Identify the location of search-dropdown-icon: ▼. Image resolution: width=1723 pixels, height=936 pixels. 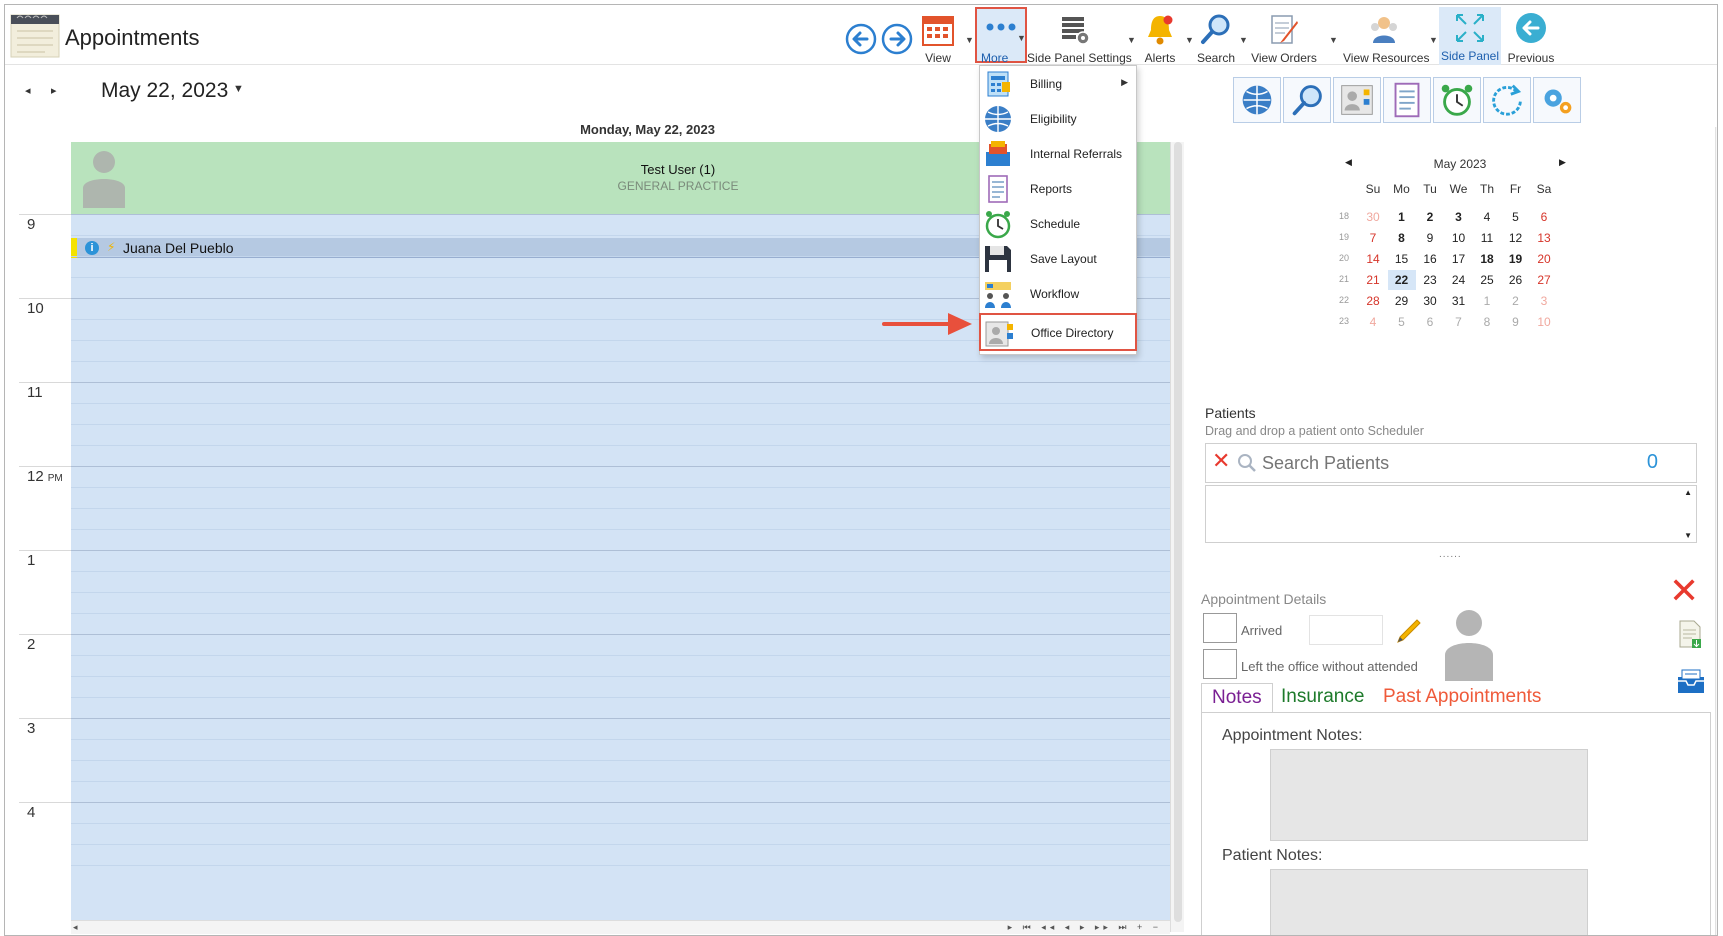
(1243, 40).